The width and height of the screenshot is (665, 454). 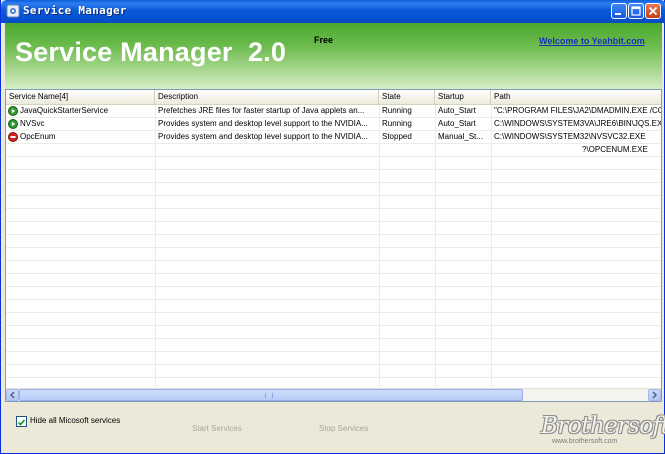 What do you see at coordinates (38, 136) in the screenshot?
I see `service-name: OpcEnum` at bounding box center [38, 136].